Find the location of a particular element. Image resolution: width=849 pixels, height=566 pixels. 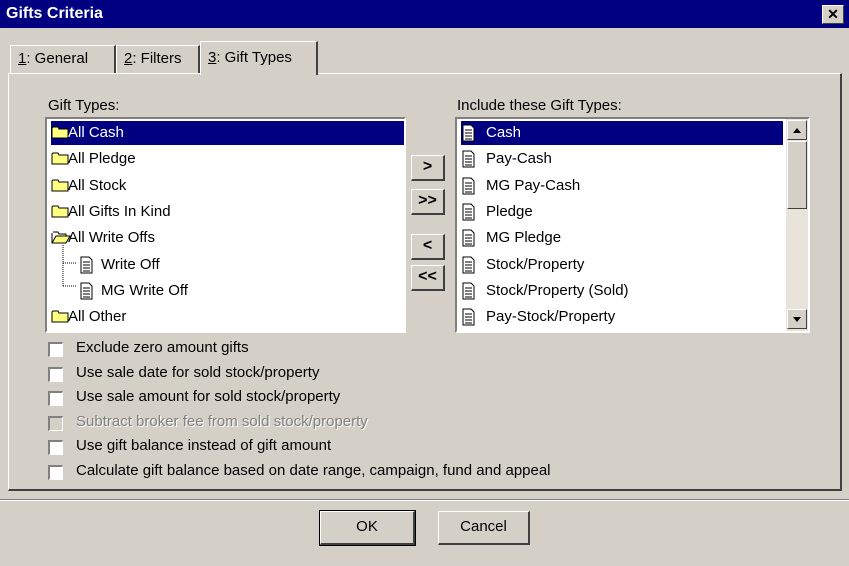

list-item-label: Pay-Stock/Property is located at coordinates (551, 317).